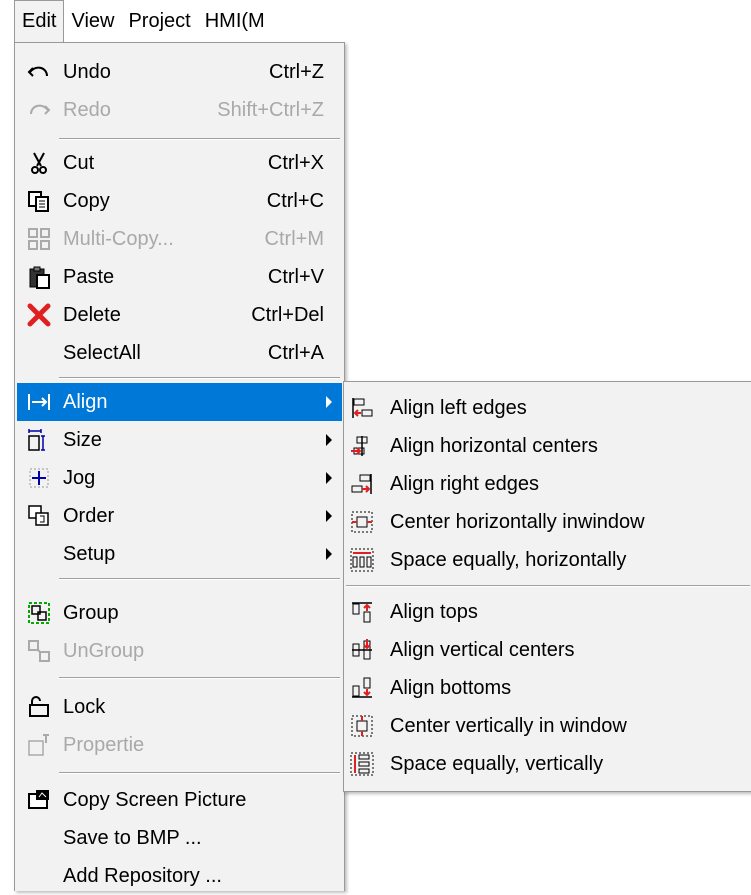 The width and height of the screenshot is (751, 895). I want to click on submenu-item-label: Align horizontal centers, so click(494, 445).